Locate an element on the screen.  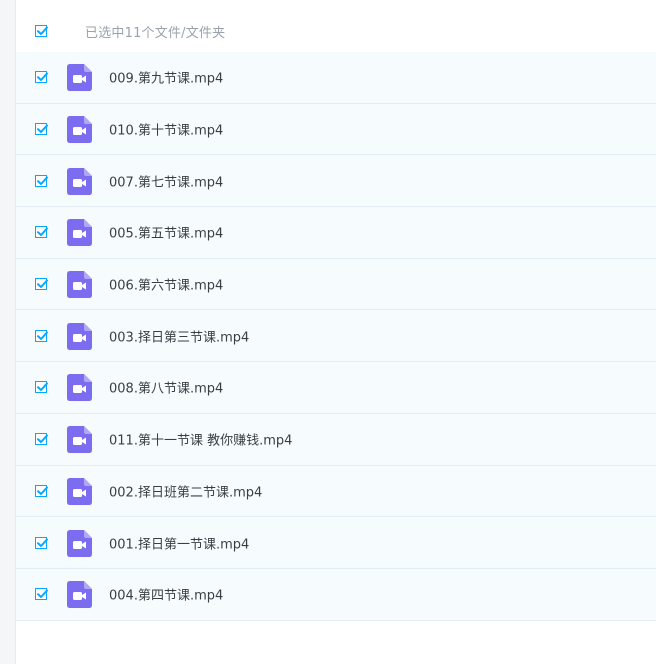
file-row: 005.第五节课.mp4 is located at coordinates (336, 233).